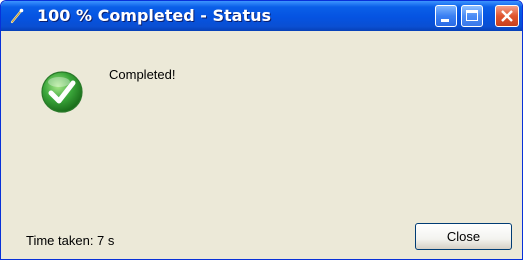 Image resolution: width=523 pixels, height=260 pixels. I want to click on close-window-button, so click(507, 16).